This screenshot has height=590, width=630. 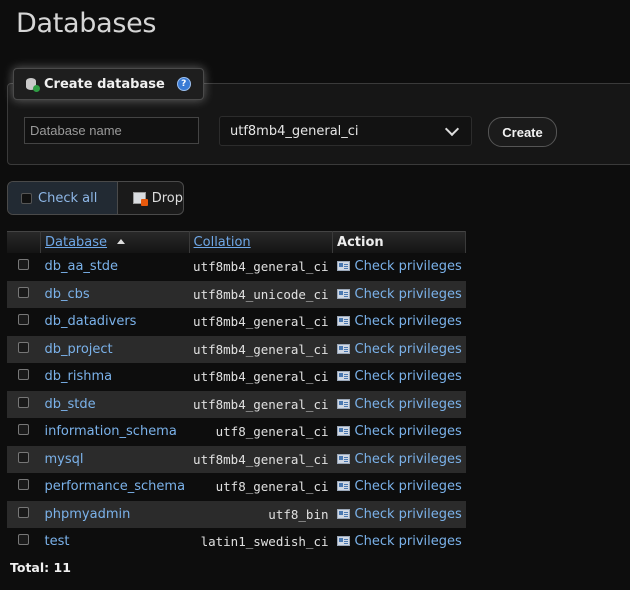 I want to click on legend-label: Create database, so click(x=104, y=84).